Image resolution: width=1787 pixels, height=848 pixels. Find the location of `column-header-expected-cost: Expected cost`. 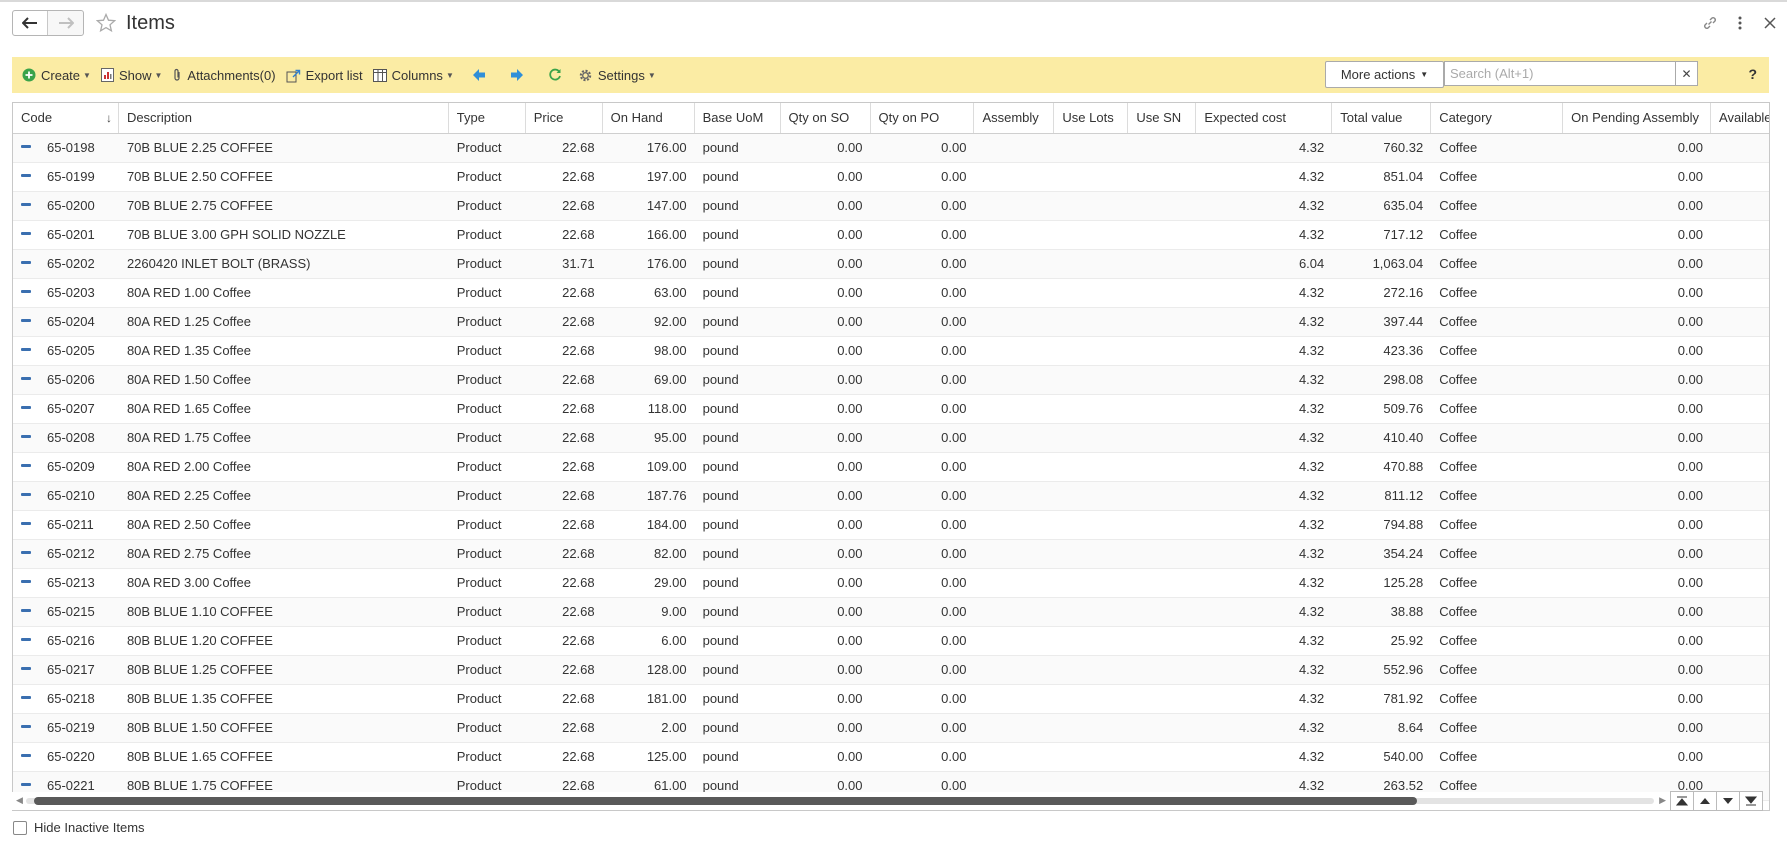

column-header-expected-cost: Expected cost is located at coordinates (1264, 118).